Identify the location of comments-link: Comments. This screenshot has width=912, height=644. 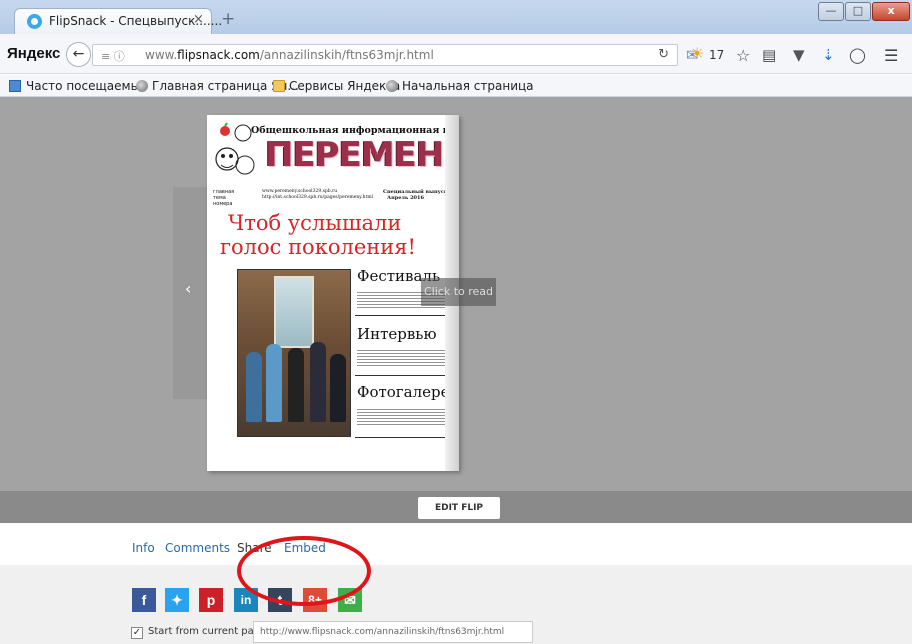
(197, 548).